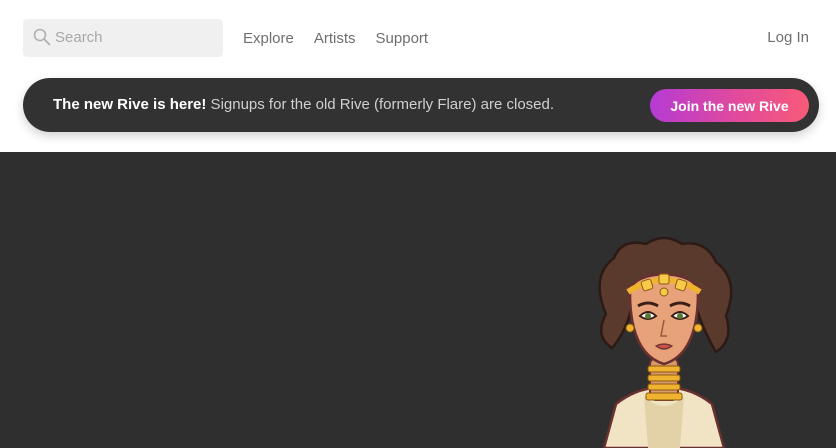 The image size is (836, 448). I want to click on search-icon, so click(42, 37).